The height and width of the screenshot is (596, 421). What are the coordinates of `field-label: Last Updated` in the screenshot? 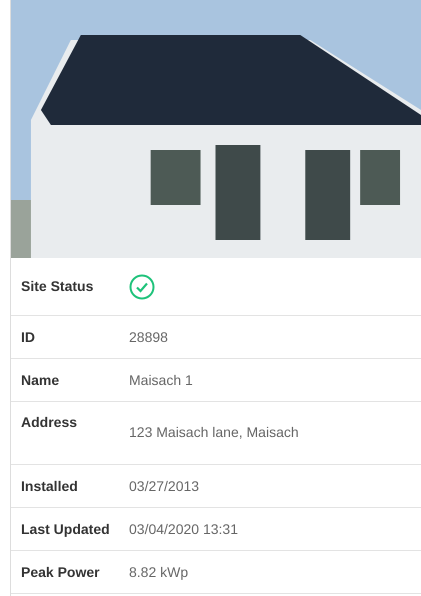 It's located at (65, 529).